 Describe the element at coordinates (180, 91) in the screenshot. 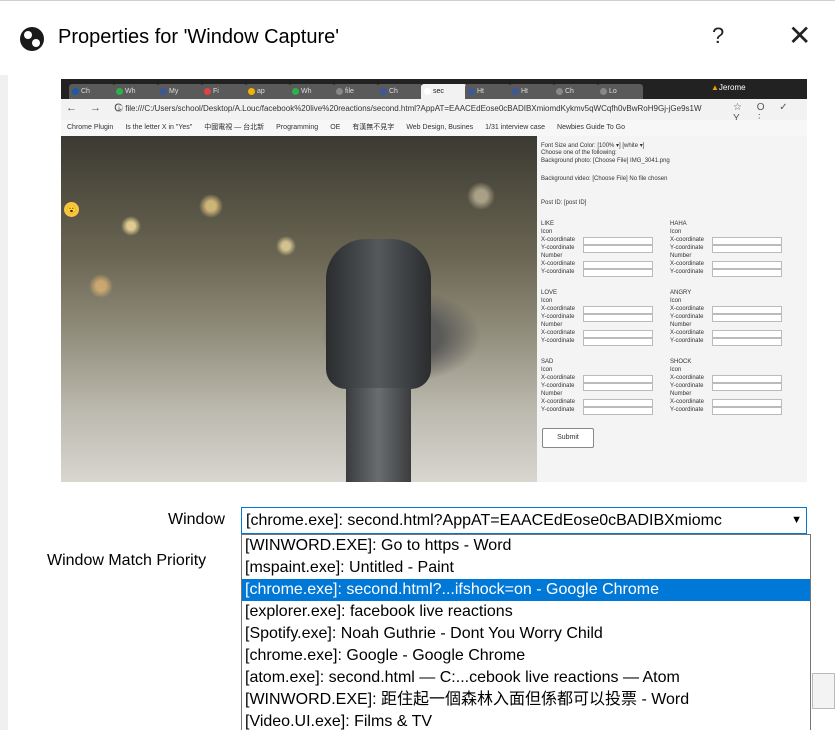

I see `browser-tab: My` at that location.